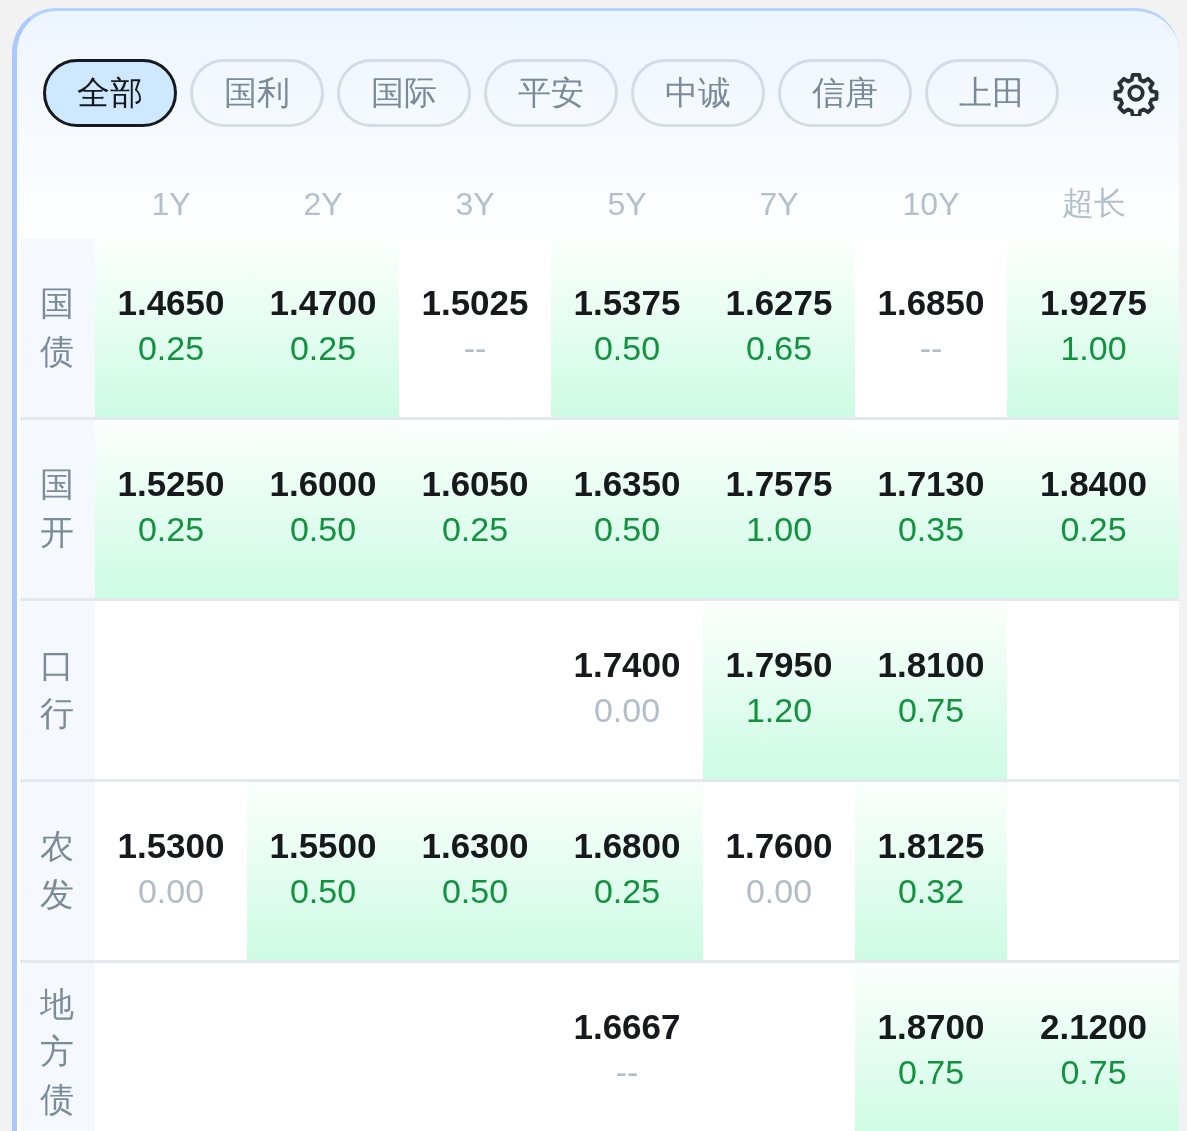 Image resolution: width=1187 pixels, height=1131 pixels. I want to click on yield-value: 1.6800, so click(627, 845).